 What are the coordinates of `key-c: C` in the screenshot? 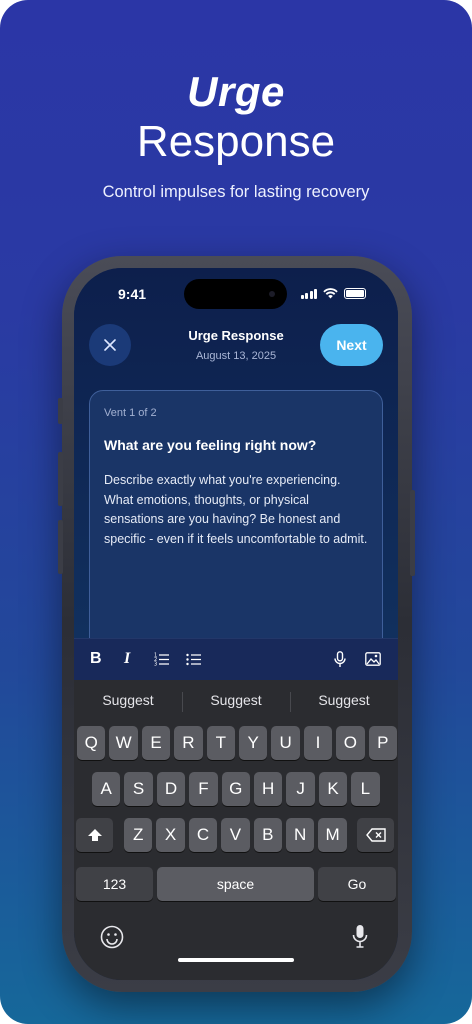 It's located at (203, 835).